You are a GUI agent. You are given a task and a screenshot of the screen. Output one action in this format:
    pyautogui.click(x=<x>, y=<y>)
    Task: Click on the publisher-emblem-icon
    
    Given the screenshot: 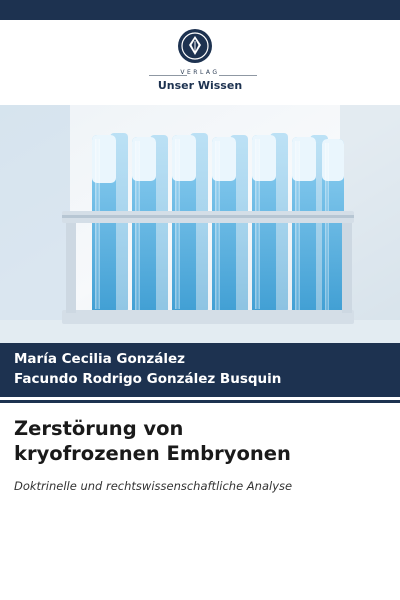 What is the action you would take?
    pyautogui.click(x=195, y=46)
    